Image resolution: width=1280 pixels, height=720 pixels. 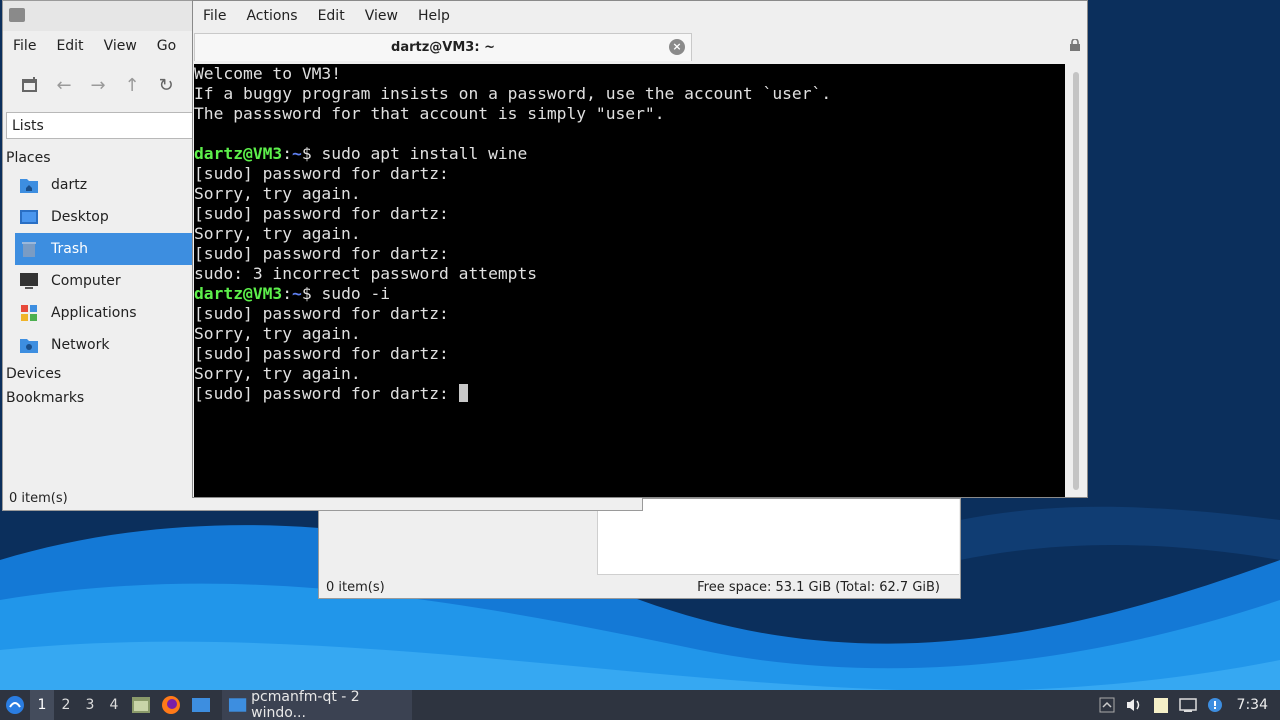 I want to click on forward-button: →, so click(x=98, y=85).